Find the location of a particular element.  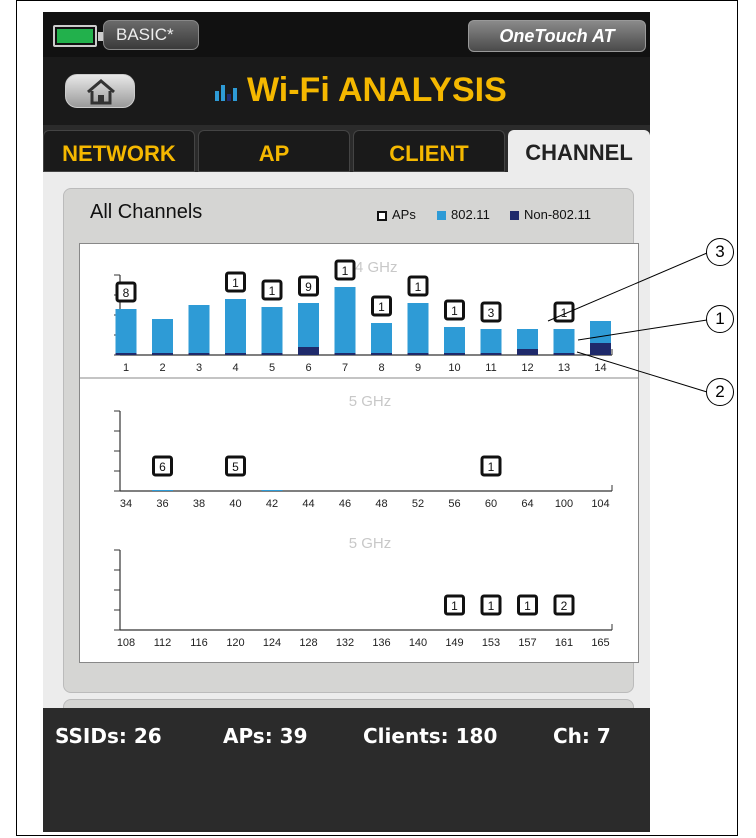

callout-1: 1 is located at coordinates (720, 319).